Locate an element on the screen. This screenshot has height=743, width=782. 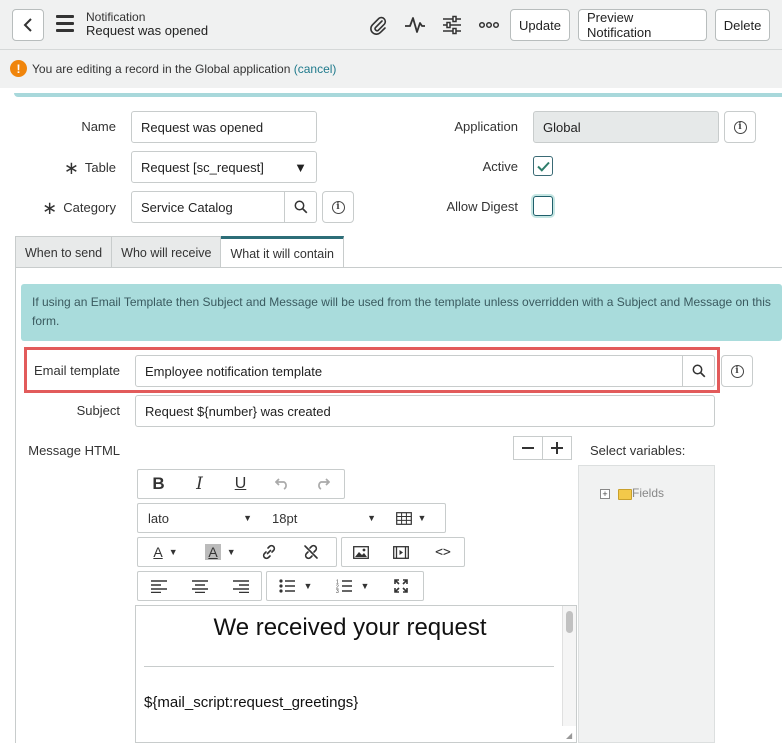
cancel-link: (cancel) is located at coordinates (315, 69).